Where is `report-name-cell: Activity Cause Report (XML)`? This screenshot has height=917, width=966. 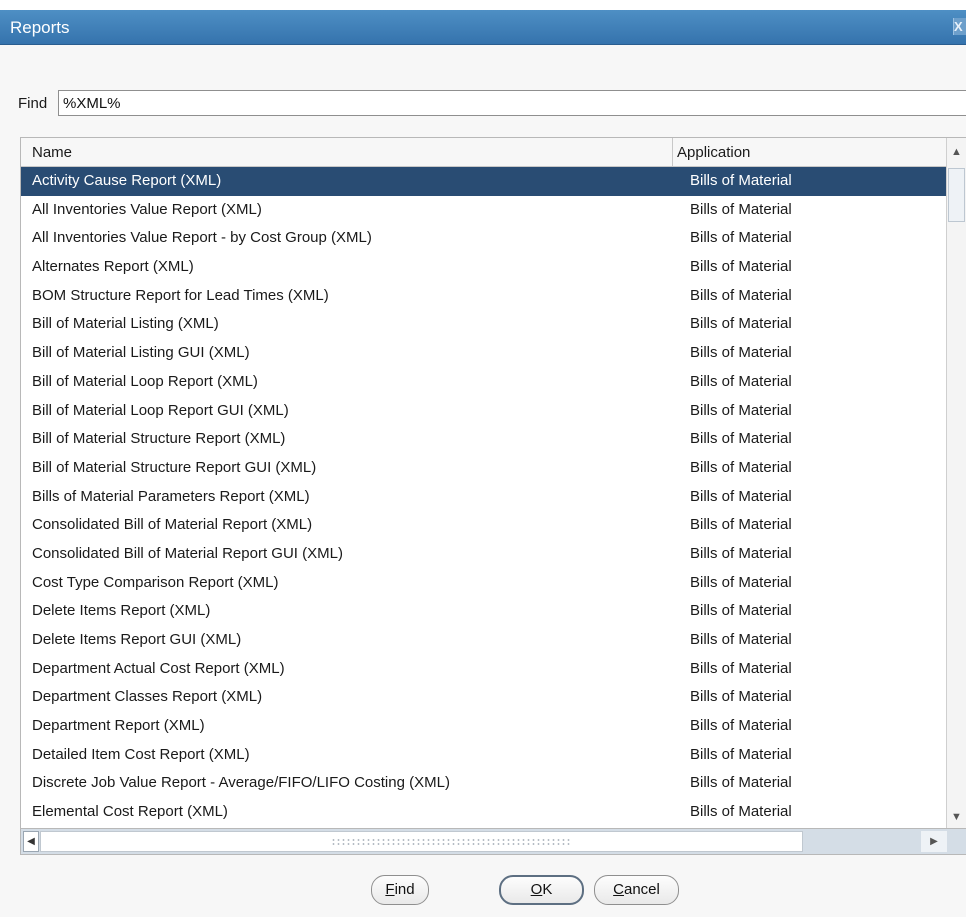
report-name-cell: Activity Cause Report (XML) is located at coordinates (127, 180).